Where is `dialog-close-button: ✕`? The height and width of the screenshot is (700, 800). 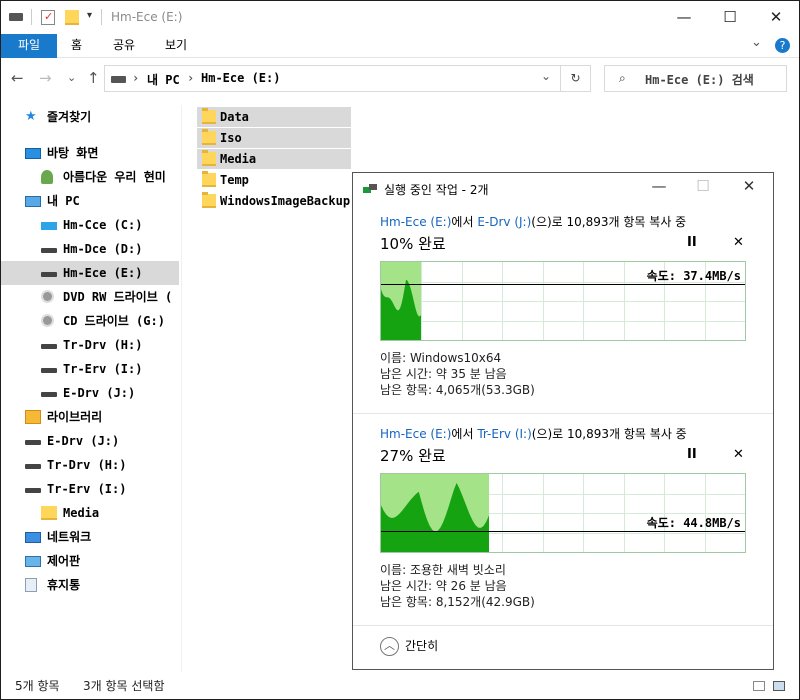
dialog-close-button: ✕ is located at coordinates (749, 186).